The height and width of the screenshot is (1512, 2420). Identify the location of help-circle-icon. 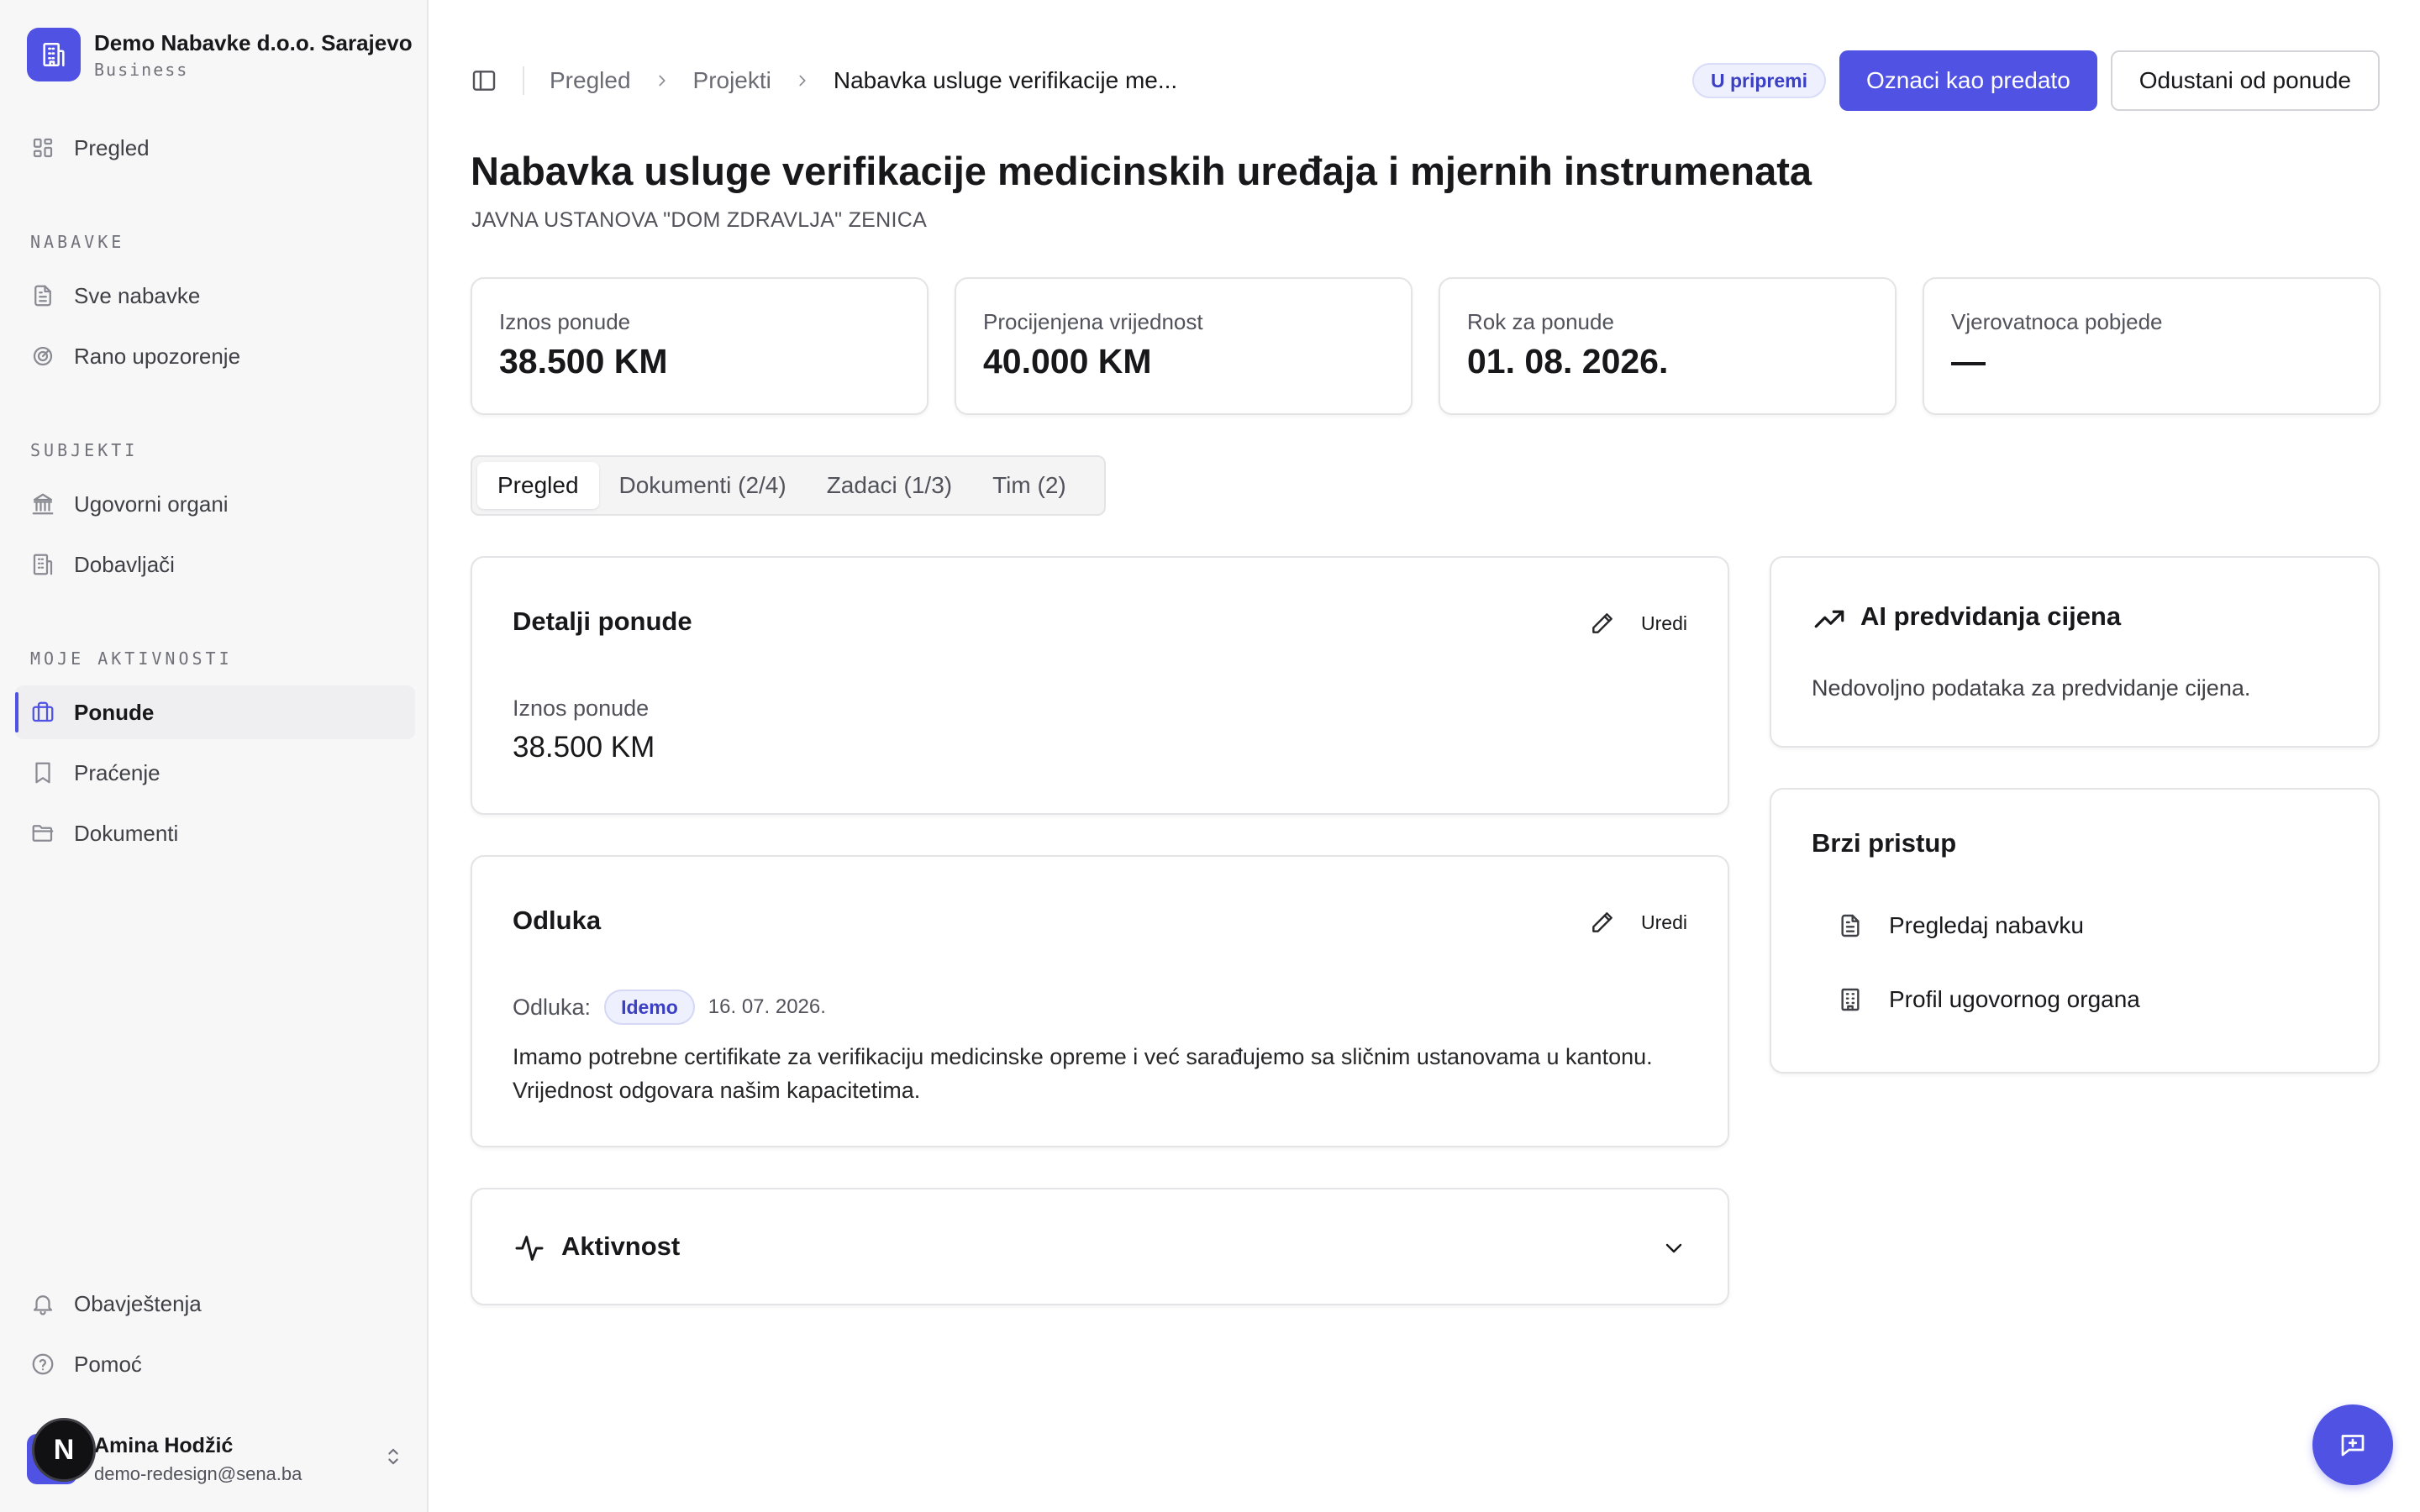
(43, 1364).